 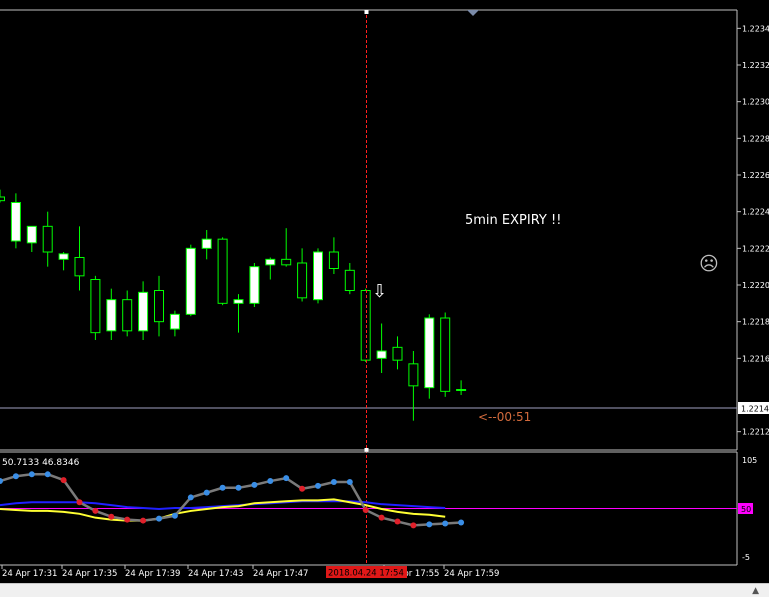 I want to click on countdown-text: <--00:51, so click(x=504, y=417).